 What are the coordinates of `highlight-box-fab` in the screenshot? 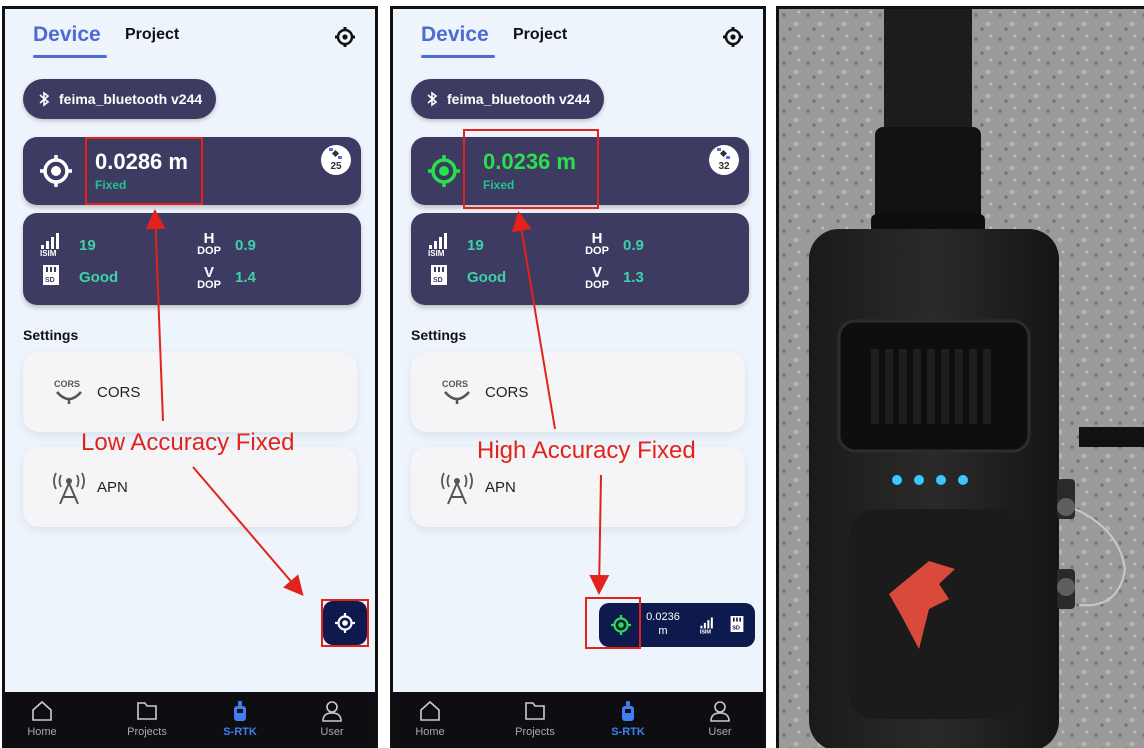 It's located at (345, 623).